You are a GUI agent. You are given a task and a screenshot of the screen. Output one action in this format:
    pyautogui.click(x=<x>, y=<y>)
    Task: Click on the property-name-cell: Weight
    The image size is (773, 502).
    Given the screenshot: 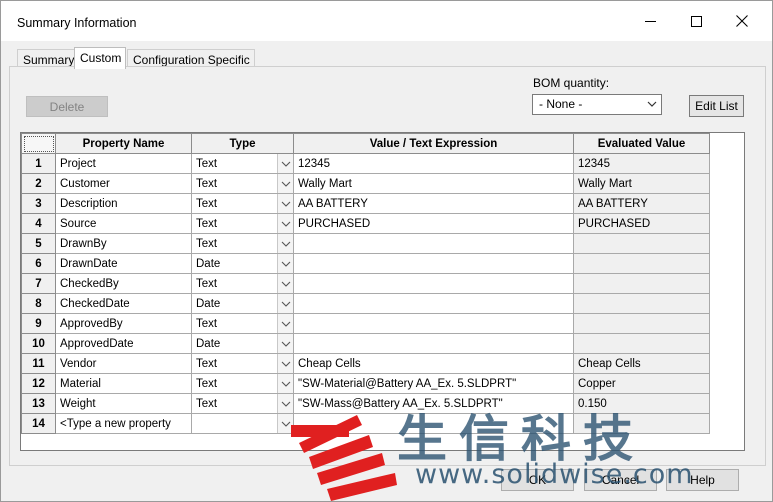 What is the action you would take?
    pyautogui.click(x=123, y=403)
    